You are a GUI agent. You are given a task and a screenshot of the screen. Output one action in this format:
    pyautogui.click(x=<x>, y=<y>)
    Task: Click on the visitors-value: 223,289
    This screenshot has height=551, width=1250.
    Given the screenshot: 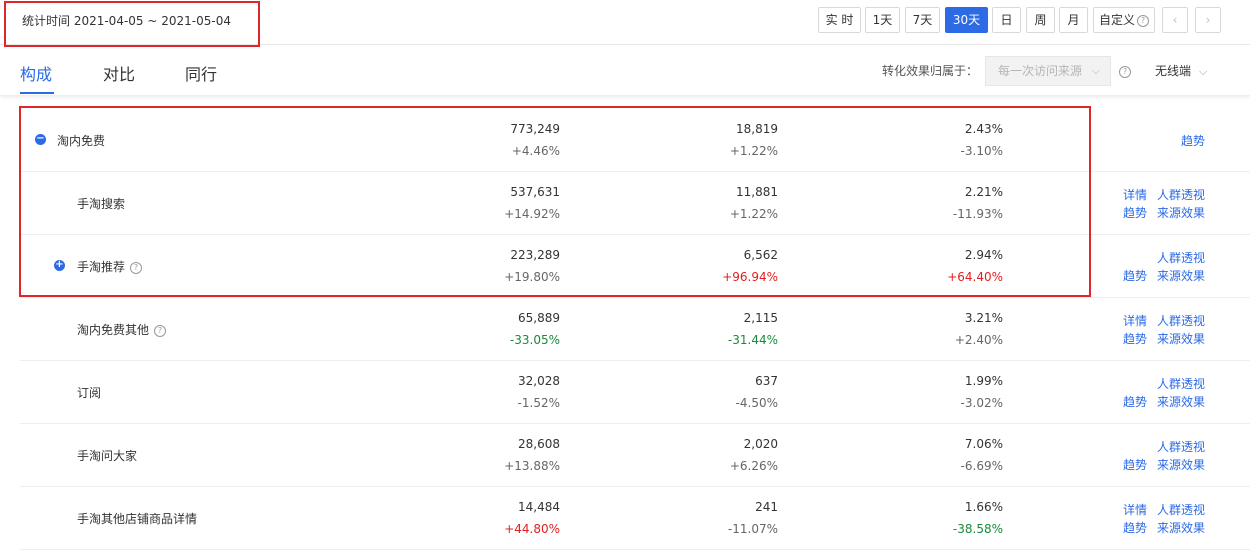 What is the action you would take?
    pyautogui.click(x=535, y=255)
    